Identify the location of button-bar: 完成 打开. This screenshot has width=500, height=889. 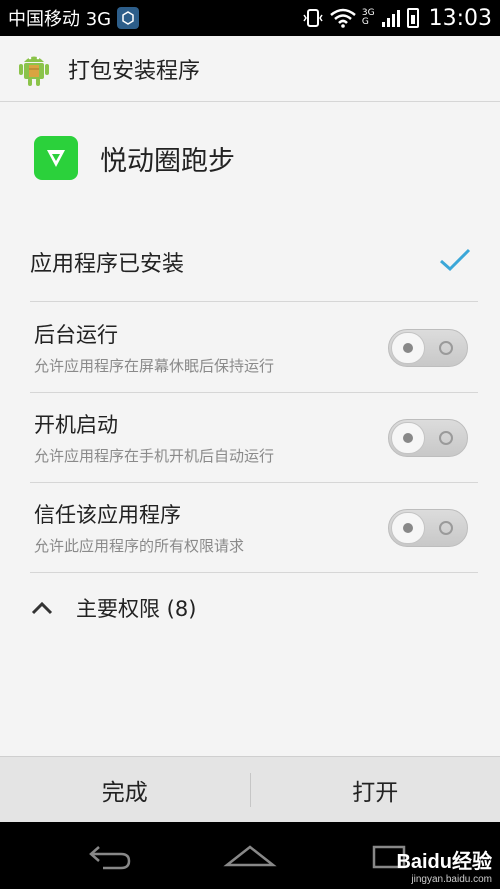
(250, 789).